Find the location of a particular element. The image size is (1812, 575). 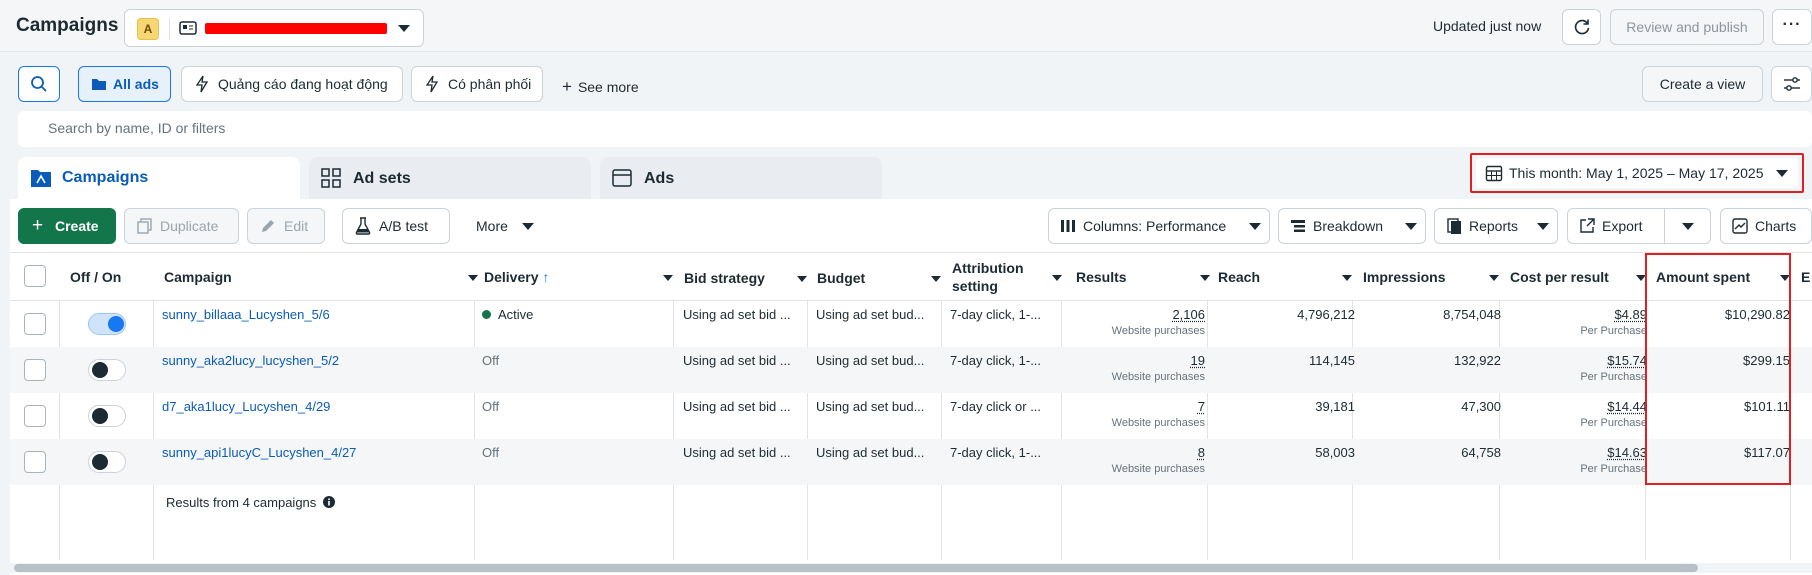

create-button: + Create is located at coordinates (67, 226).